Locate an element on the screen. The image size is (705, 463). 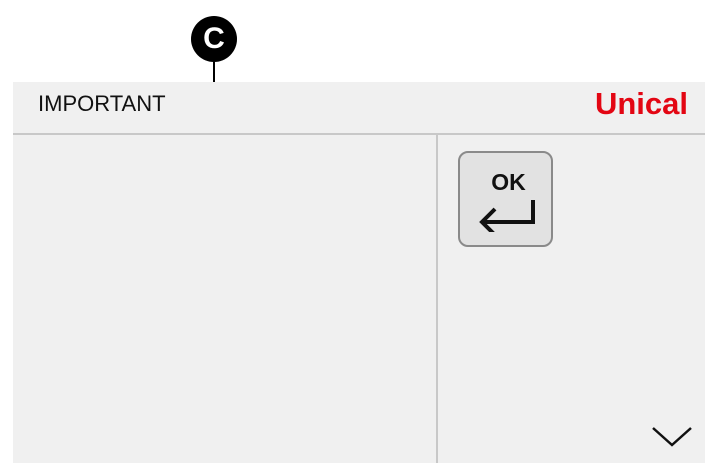
callout-letter: C is located at coordinates (214, 38).